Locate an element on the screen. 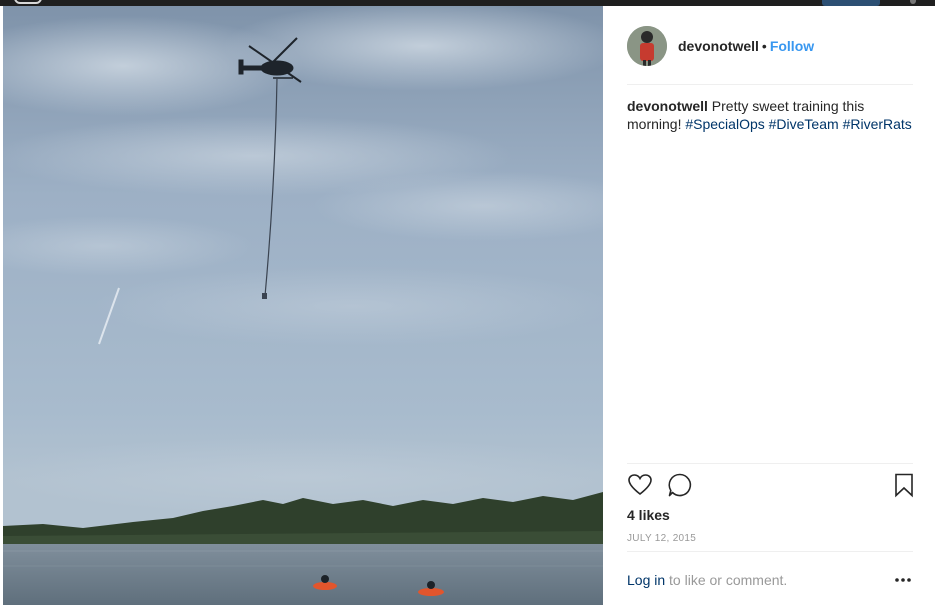 The image size is (935, 605). login-link: Log in is located at coordinates (646, 580).